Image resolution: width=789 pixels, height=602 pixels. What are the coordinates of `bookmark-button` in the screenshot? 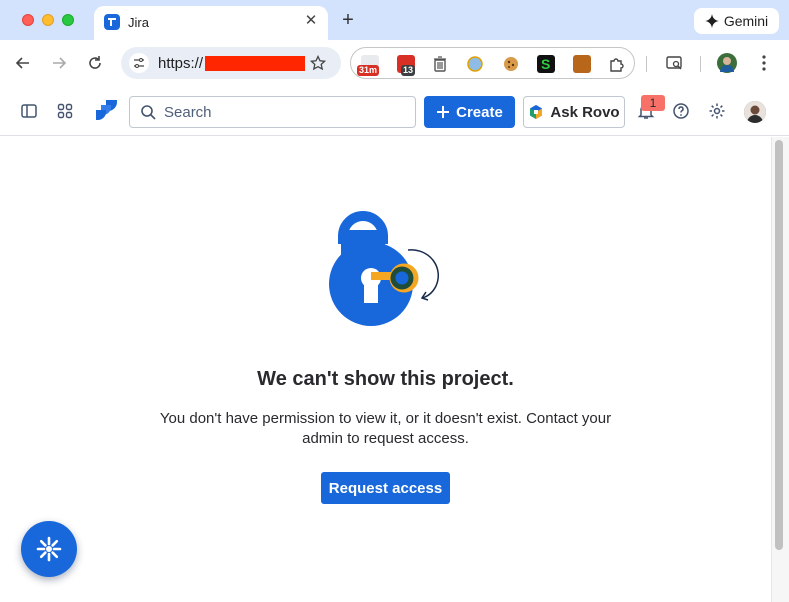 It's located at (318, 63).